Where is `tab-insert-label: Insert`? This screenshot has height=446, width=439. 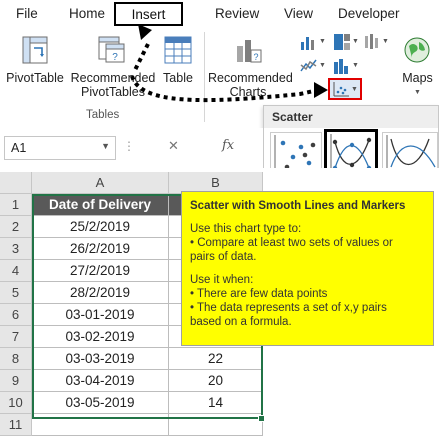 tab-insert-label: Insert is located at coordinates (148, 14).